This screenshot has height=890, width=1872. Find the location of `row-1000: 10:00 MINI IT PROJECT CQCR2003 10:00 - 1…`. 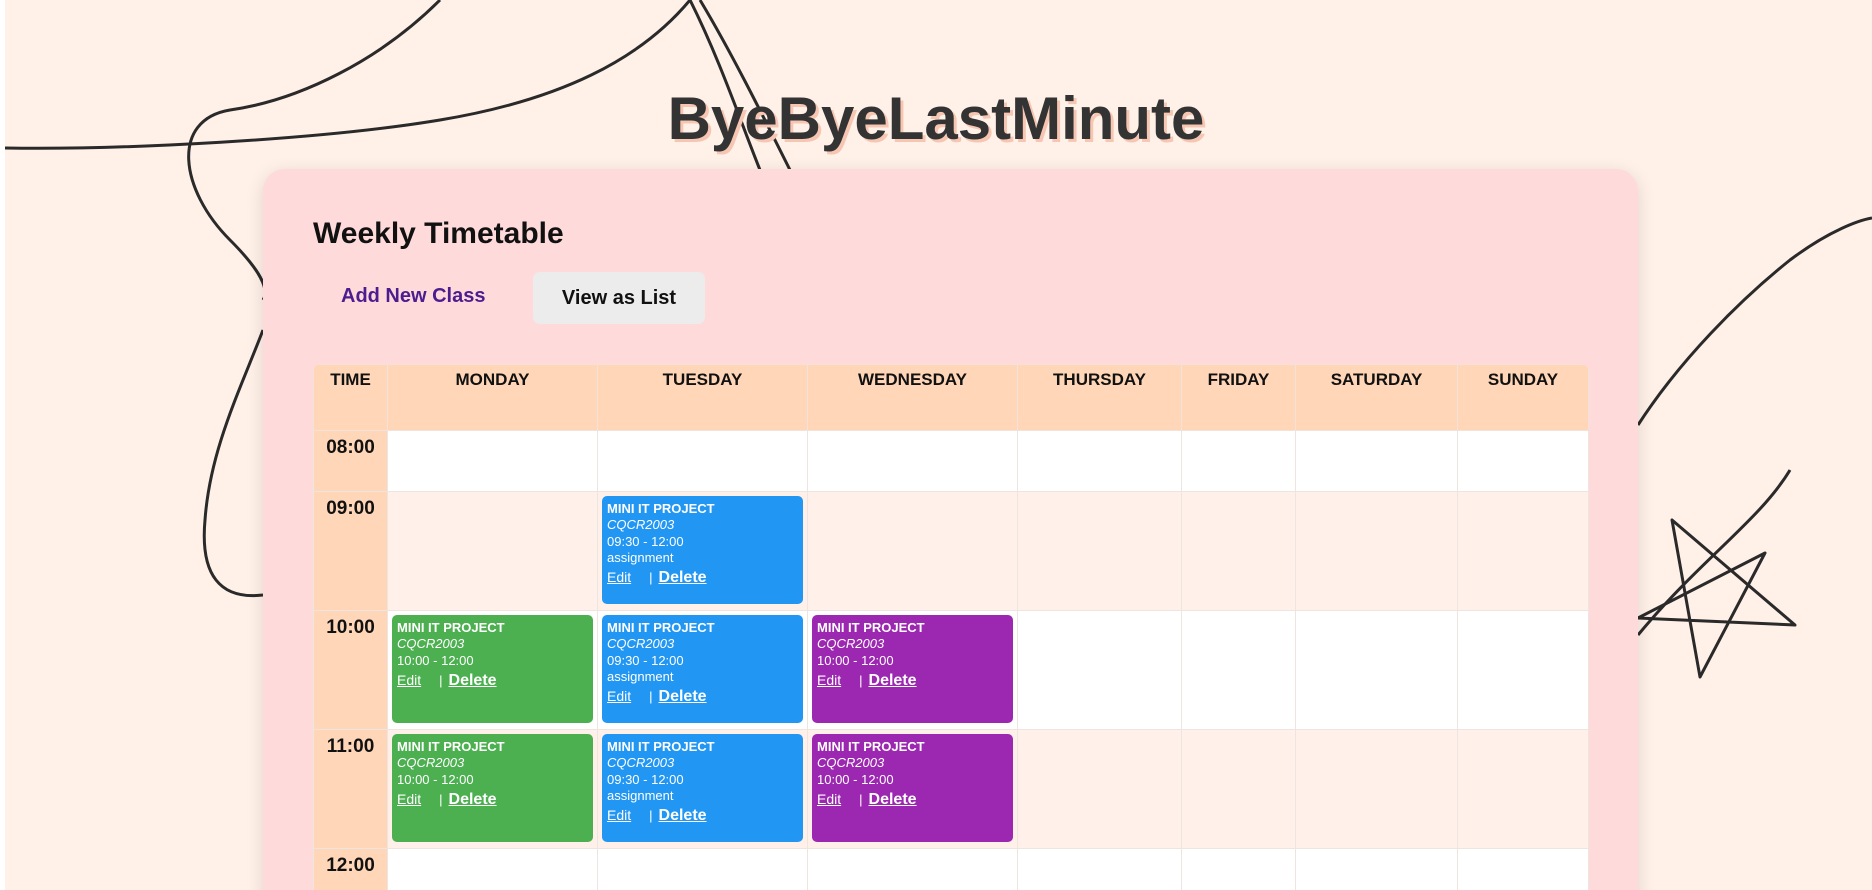

row-1000: 10:00 MINI IT PROJECT CQCR2003 10:00 - 1… is located at coordinates (951, 670).